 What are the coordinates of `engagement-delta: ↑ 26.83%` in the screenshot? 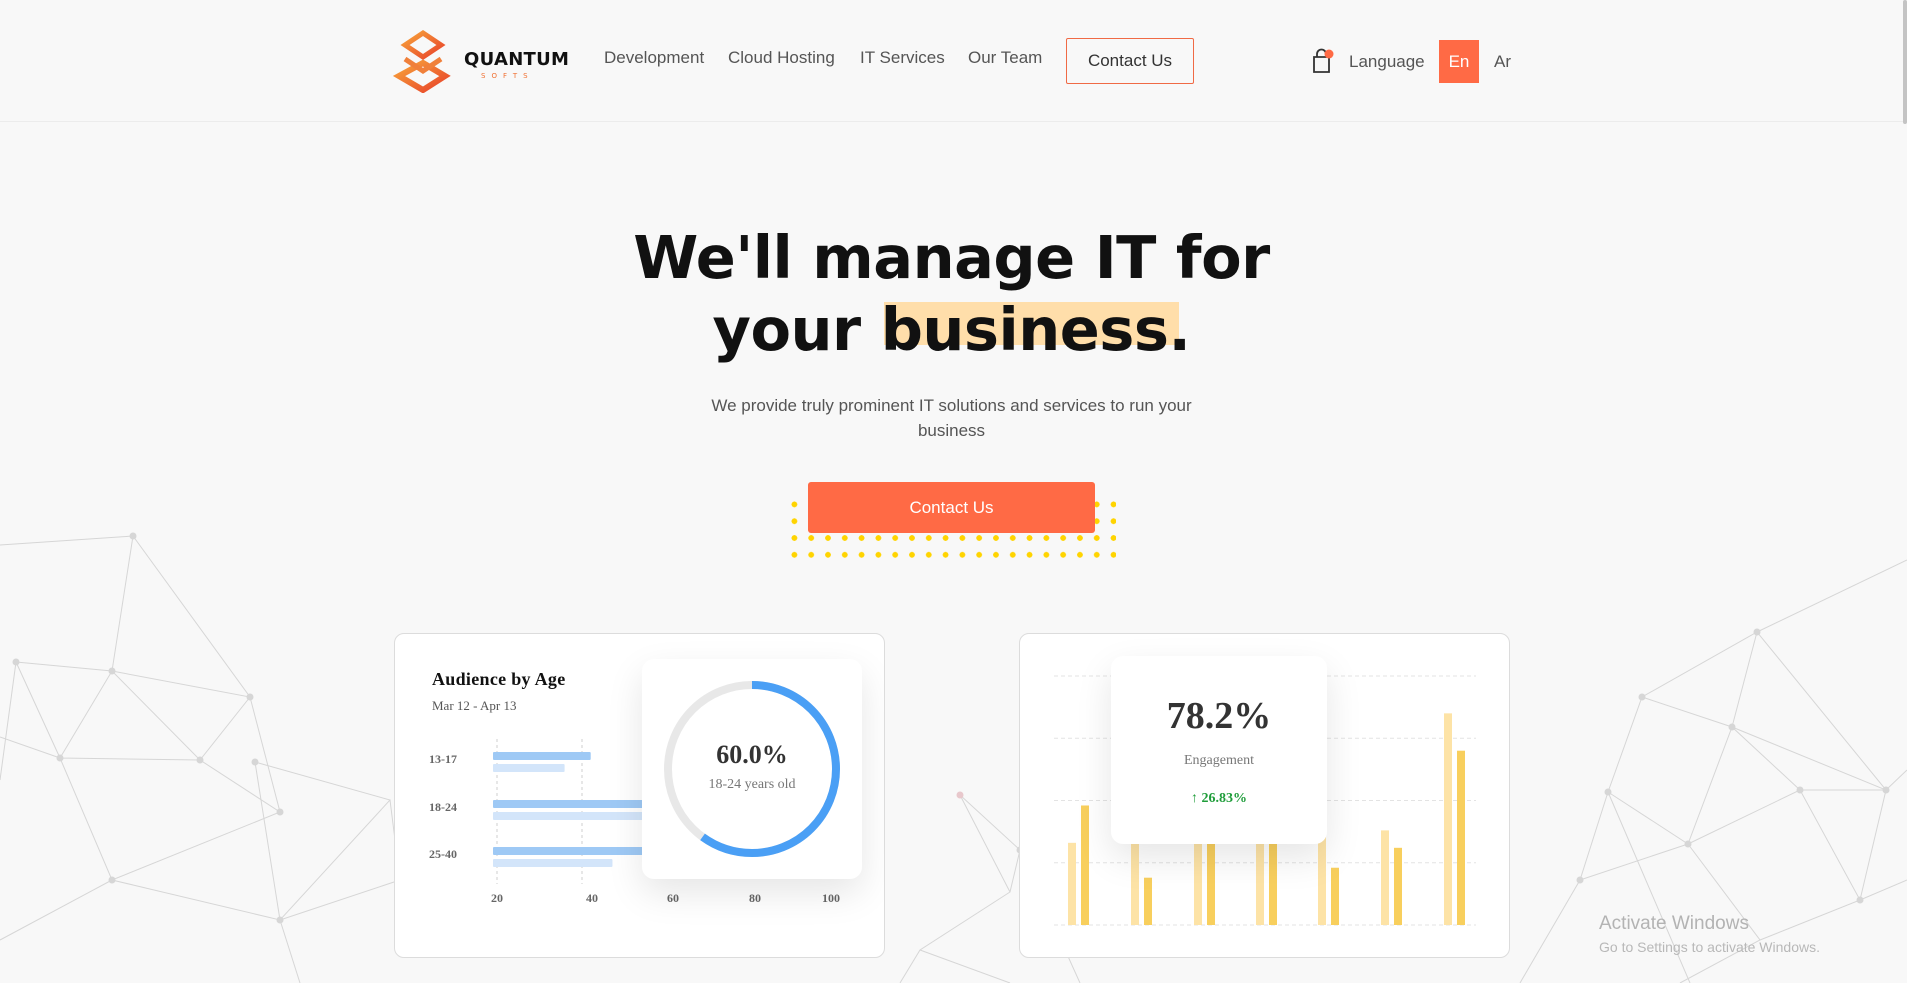 It's located at (1219, 799).